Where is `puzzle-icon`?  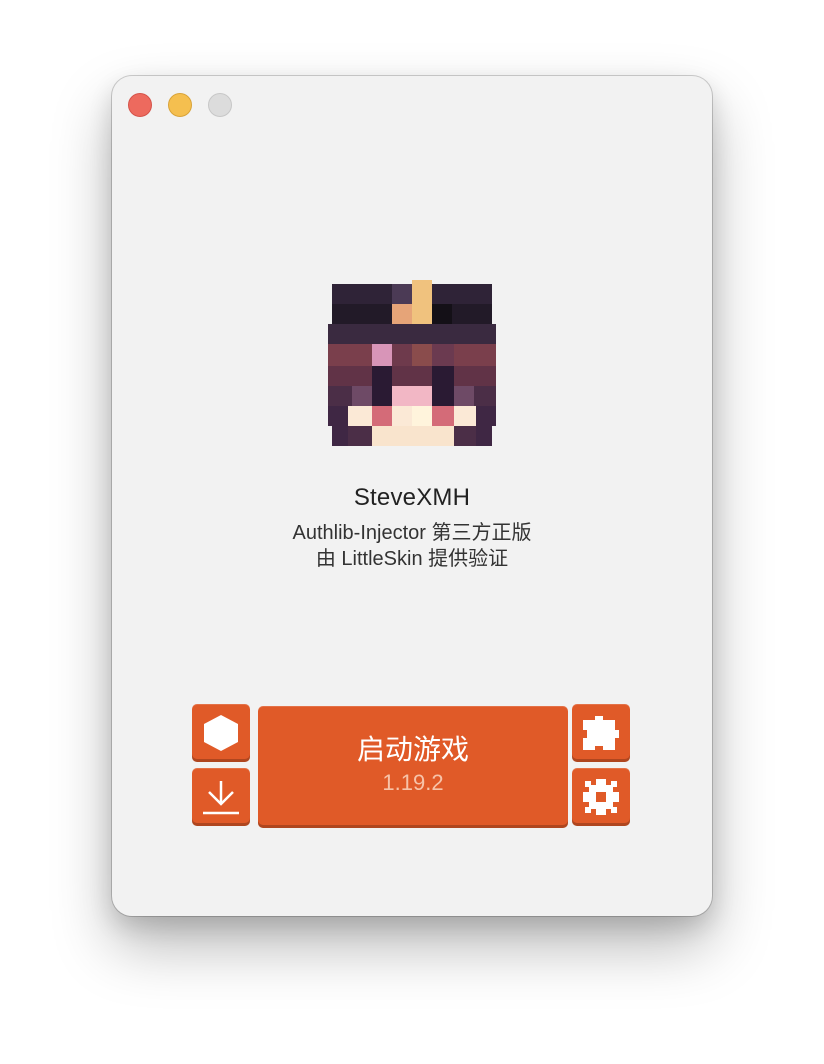 puzzle-icon is located at coordinates (601, 733).